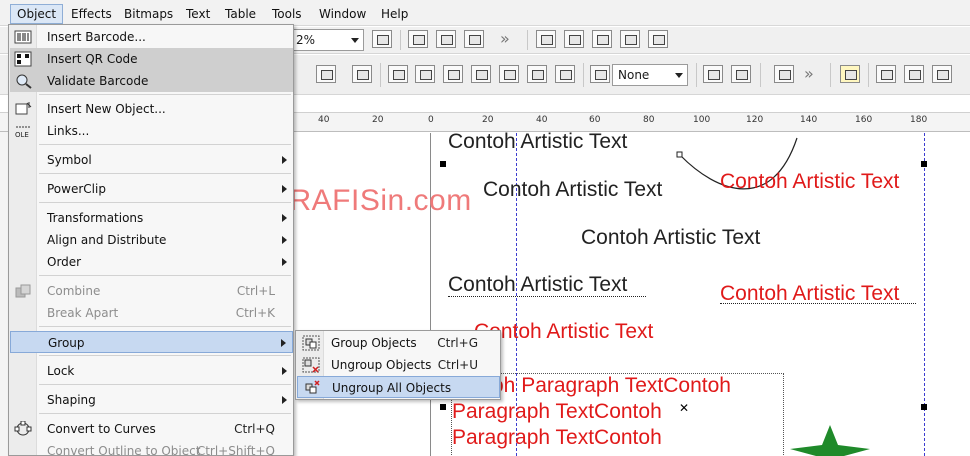 The width and height of the screenshot is (970, 456). Describe the element at coordinates (425, 74) in the screenshot. I see `trim-icon` at that location.